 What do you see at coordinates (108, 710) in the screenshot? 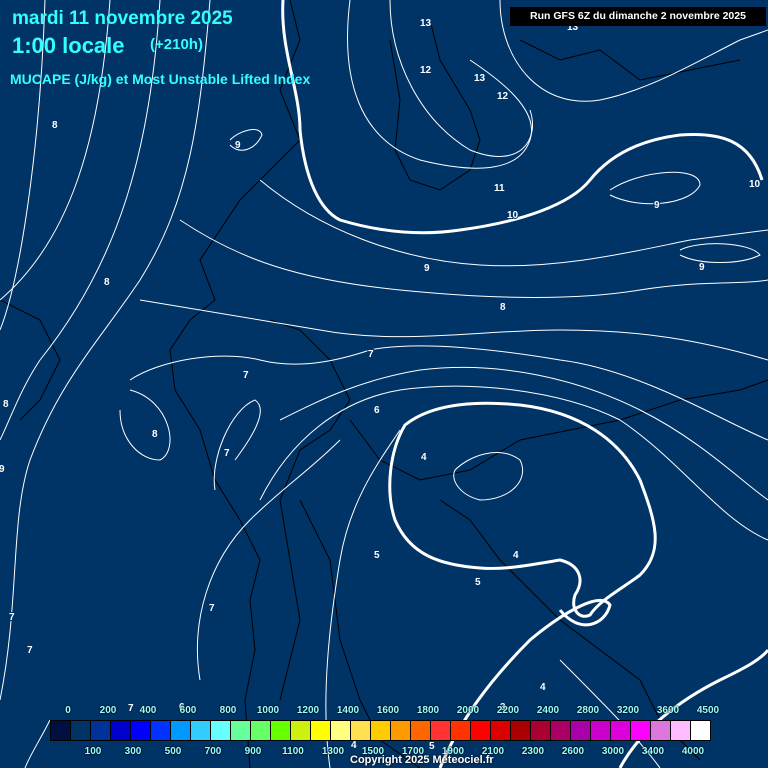
I see `colorbar-label: 200` at bounding box center [108, 710].